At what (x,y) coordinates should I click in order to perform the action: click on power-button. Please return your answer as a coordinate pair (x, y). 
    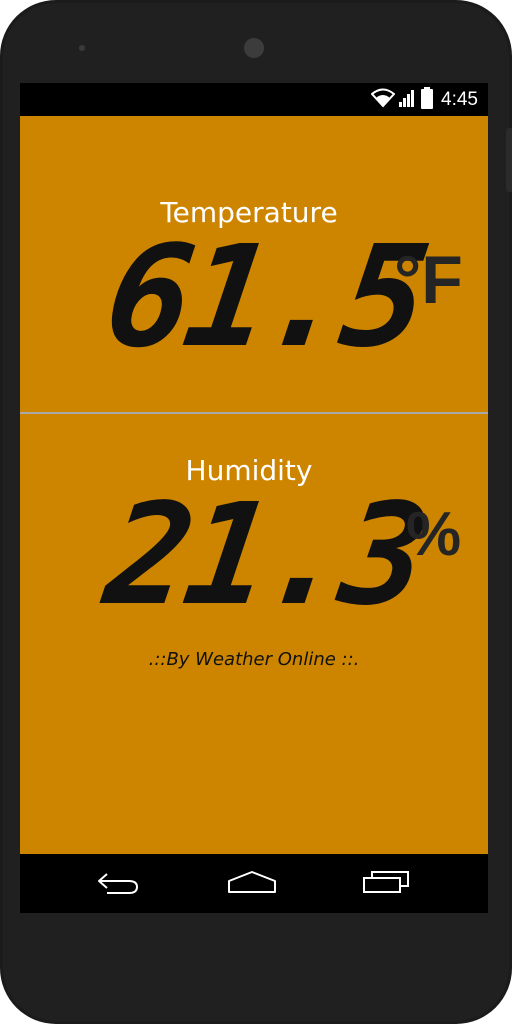
    Looking at the image, I should click on (509, 160).